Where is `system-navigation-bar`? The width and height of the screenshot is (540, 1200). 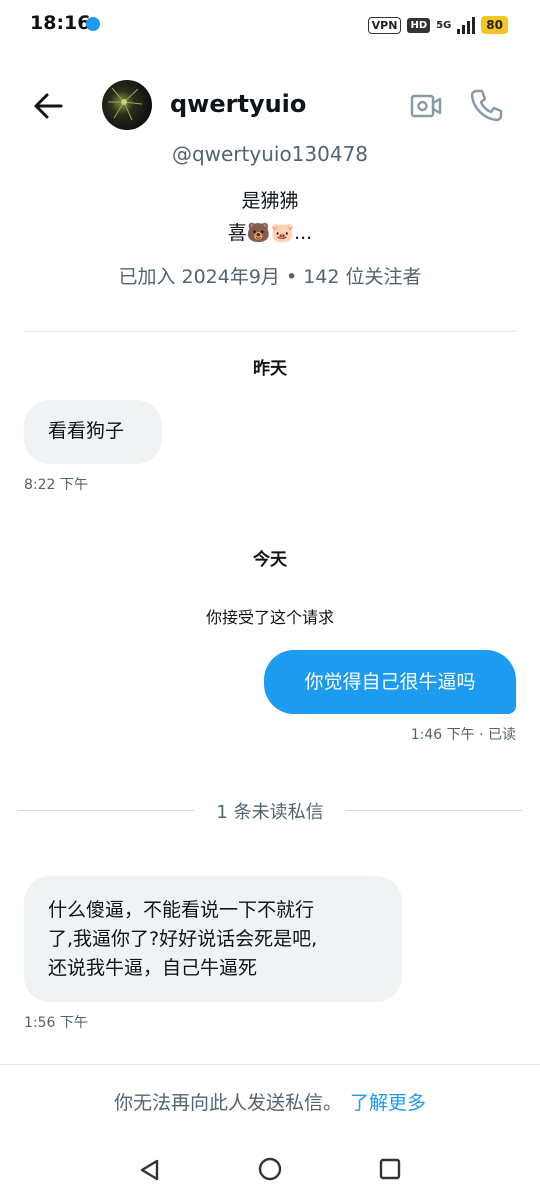 system-navigation-bar is located at coordinates (270, 1170).